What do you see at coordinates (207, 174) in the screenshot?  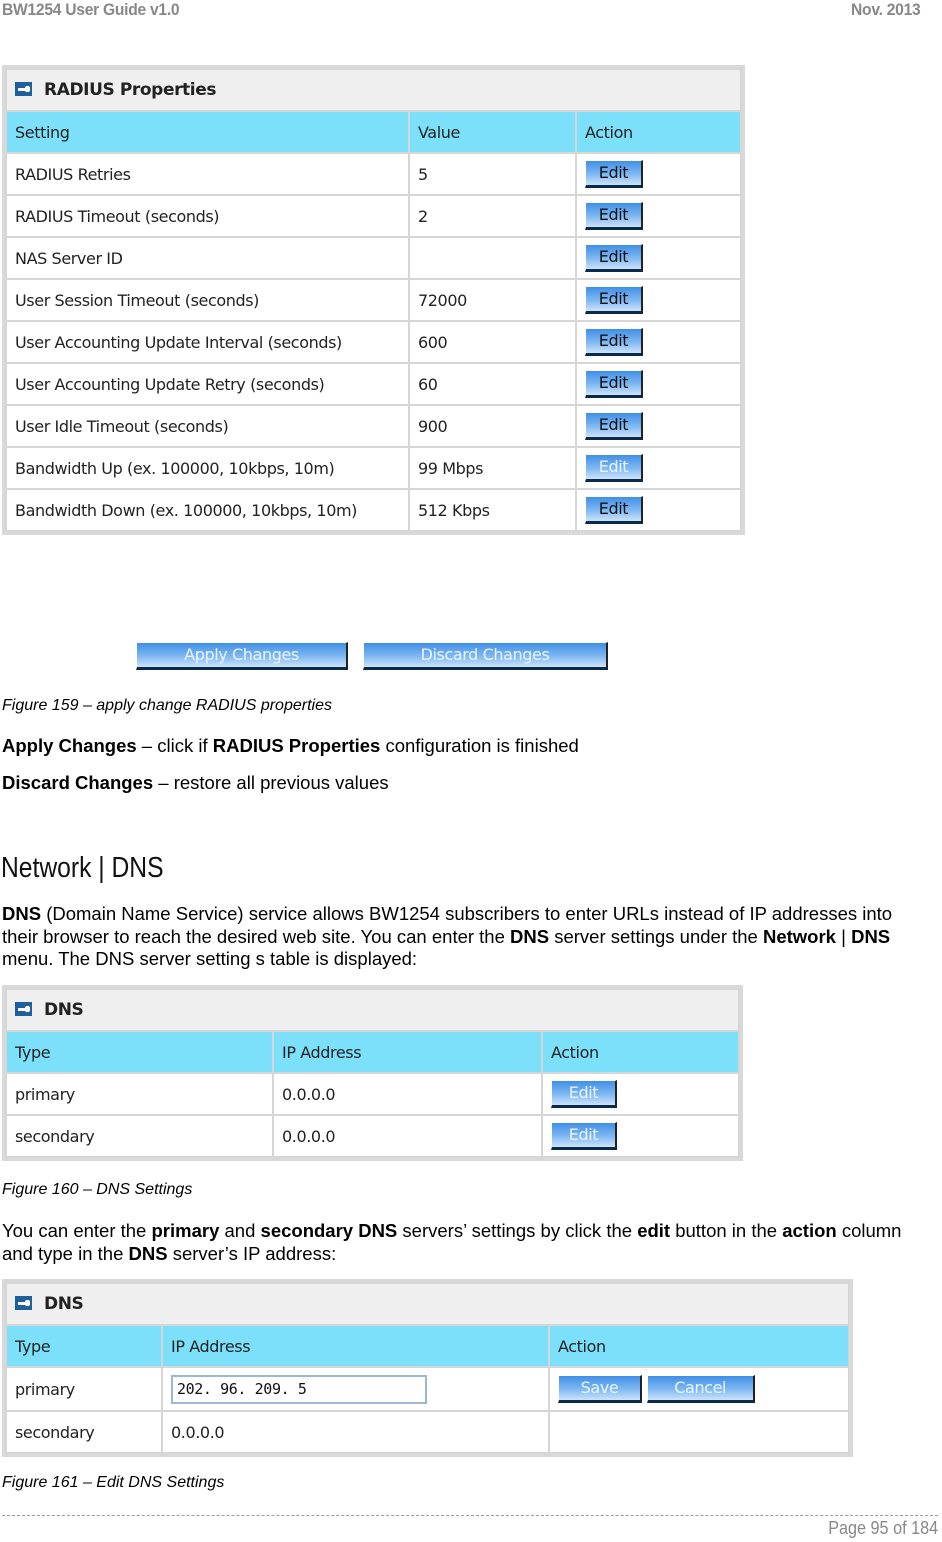 I see `setting-name: RADIUS Retries` at bounding box center [207, 174].